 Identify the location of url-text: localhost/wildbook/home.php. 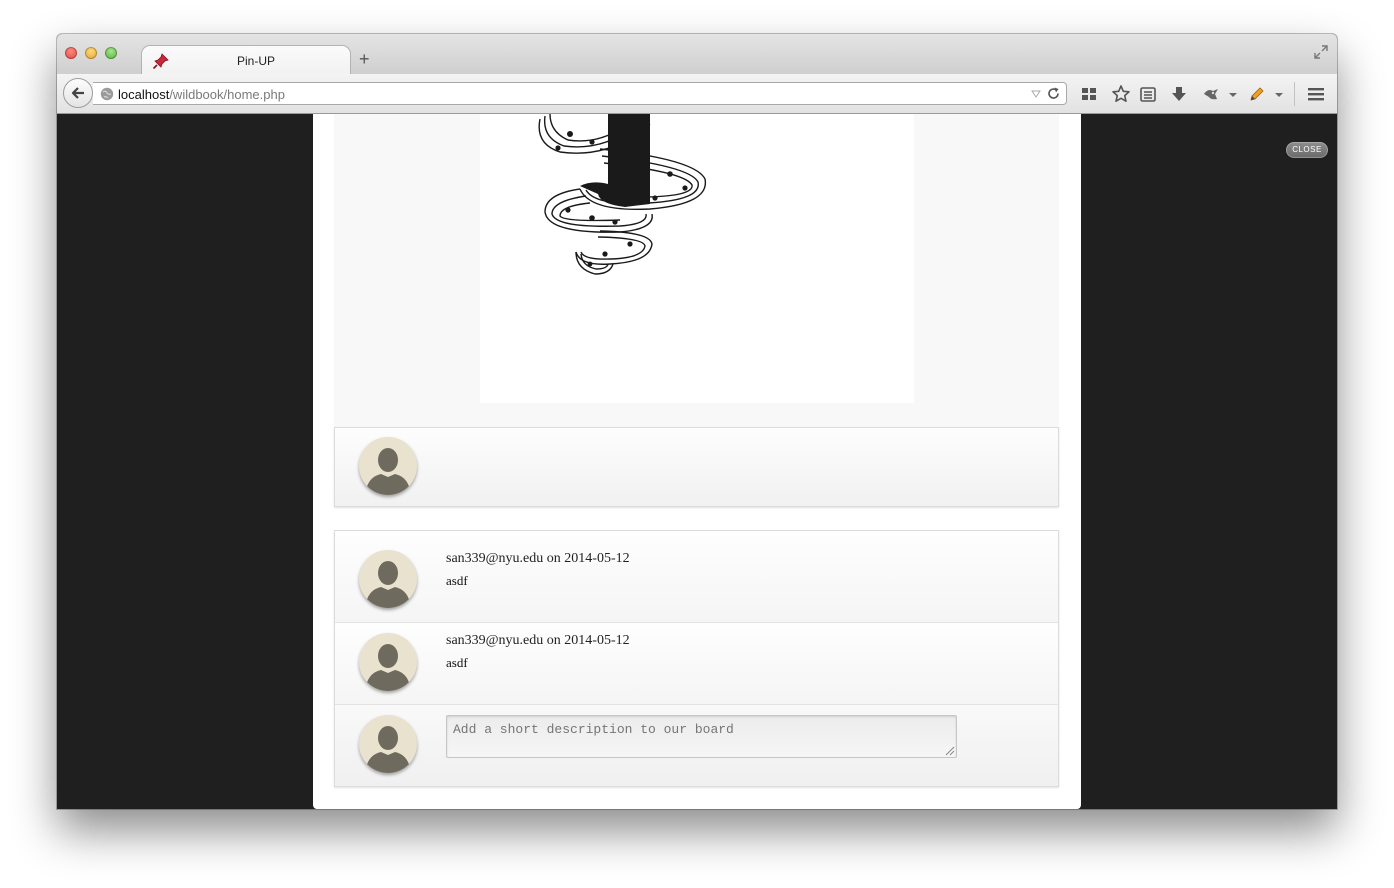
(201, 94).